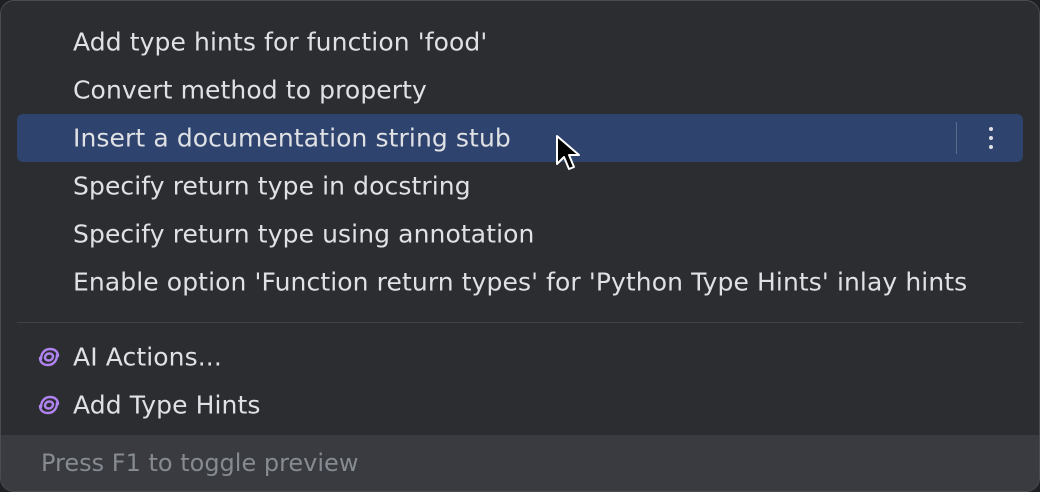 The height and width of the screenshot is (492, 1040). Describe the element at coordinates (167, 405) in the screenshot. I see `menu-item-label: Add Type Hints` at that location.